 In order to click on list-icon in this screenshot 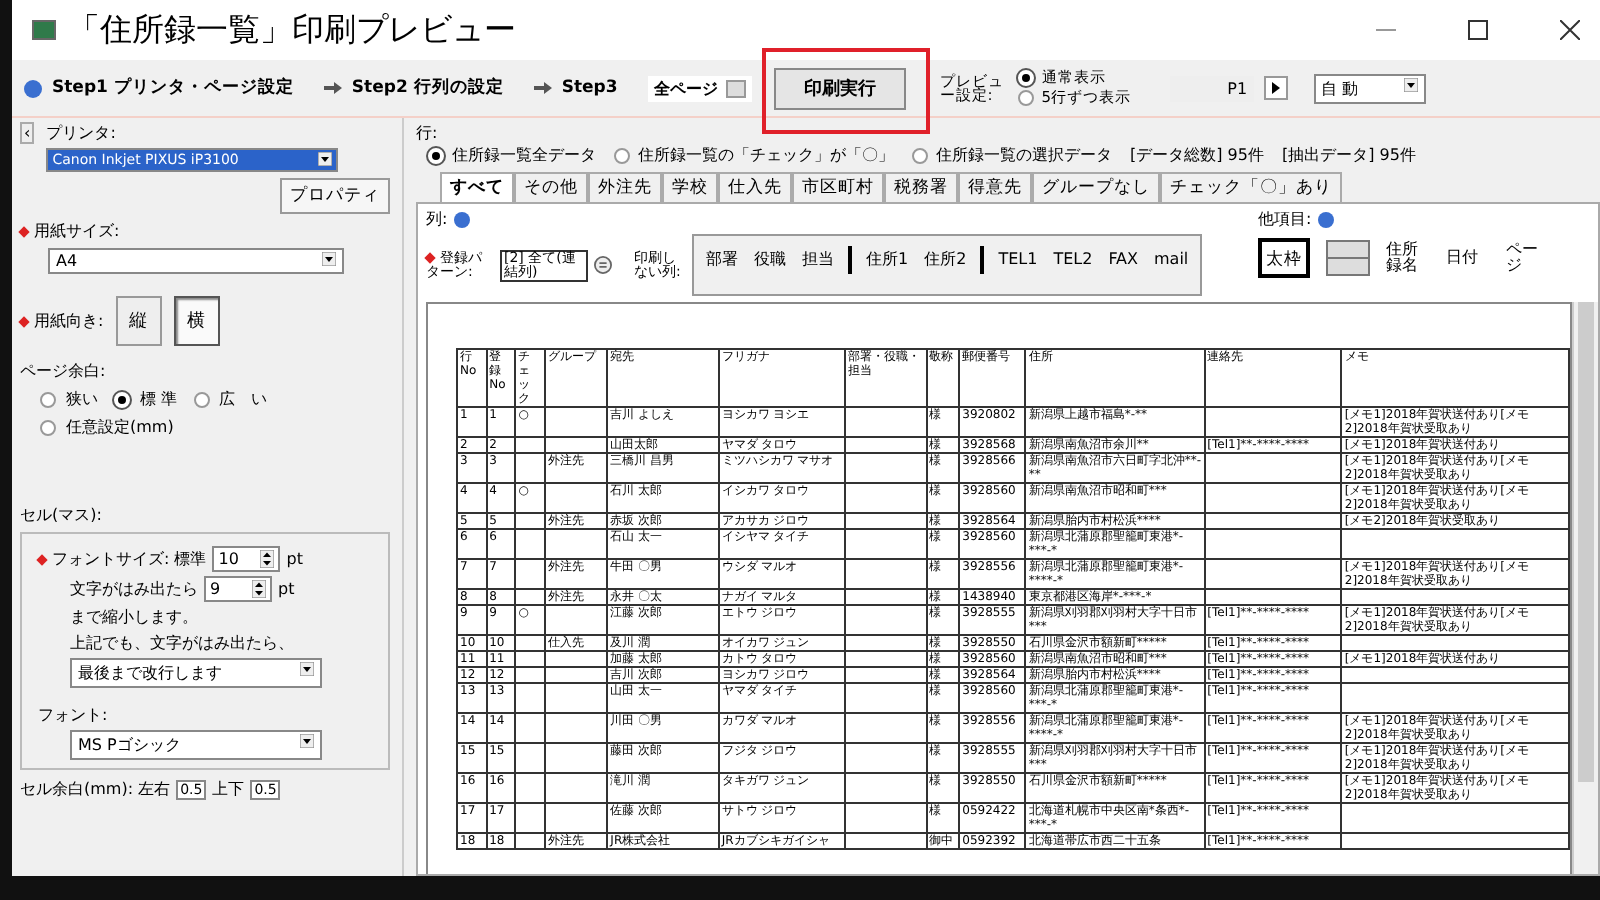, I will do `click(603, 265)`.